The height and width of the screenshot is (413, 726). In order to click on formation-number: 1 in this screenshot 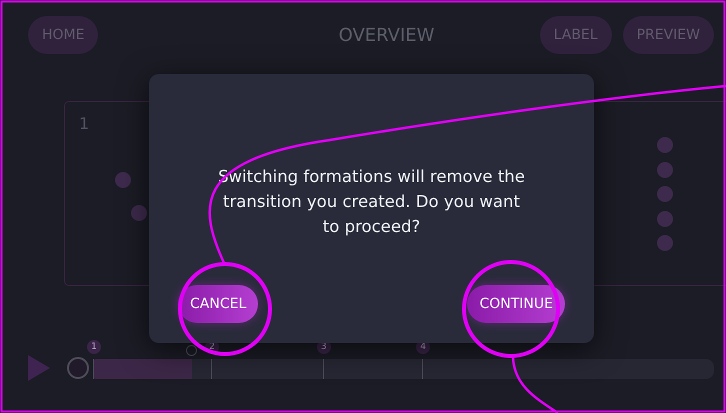, I will do `click(84, 123)`.